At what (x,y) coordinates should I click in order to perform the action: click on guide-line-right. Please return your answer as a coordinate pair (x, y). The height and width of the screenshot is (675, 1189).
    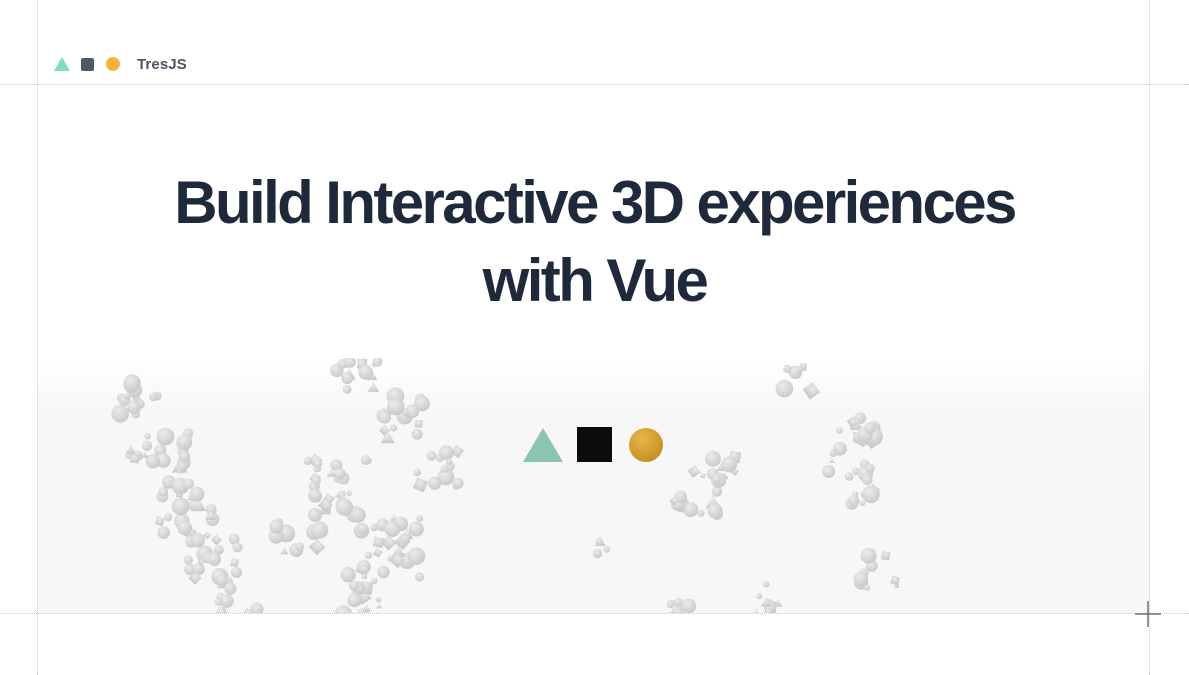
    Looking at the image, I should click on (1149, 337).